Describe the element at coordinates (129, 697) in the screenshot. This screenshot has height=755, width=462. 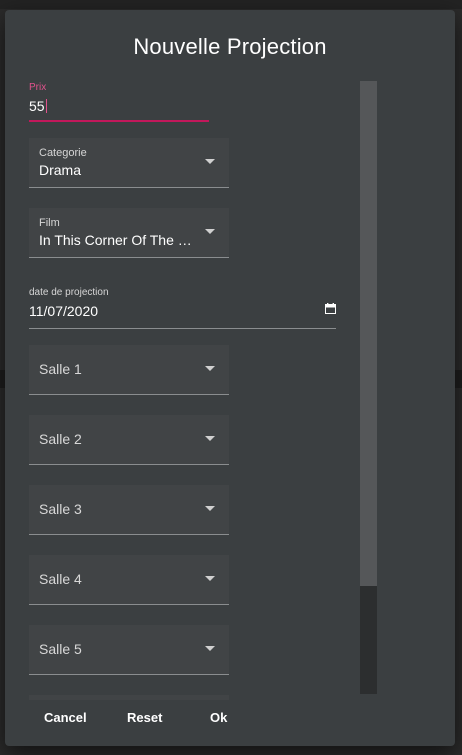
I see `salle-6-select-partial` at that location.